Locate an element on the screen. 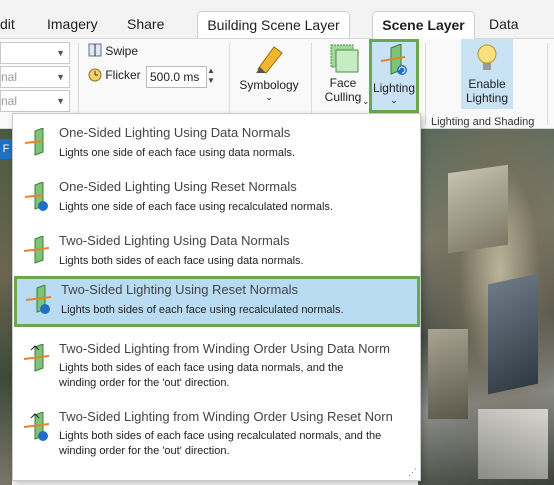 The width and height of the screenshot is (554, 485). tab-edit: dit is located at coordinates (7, 19).